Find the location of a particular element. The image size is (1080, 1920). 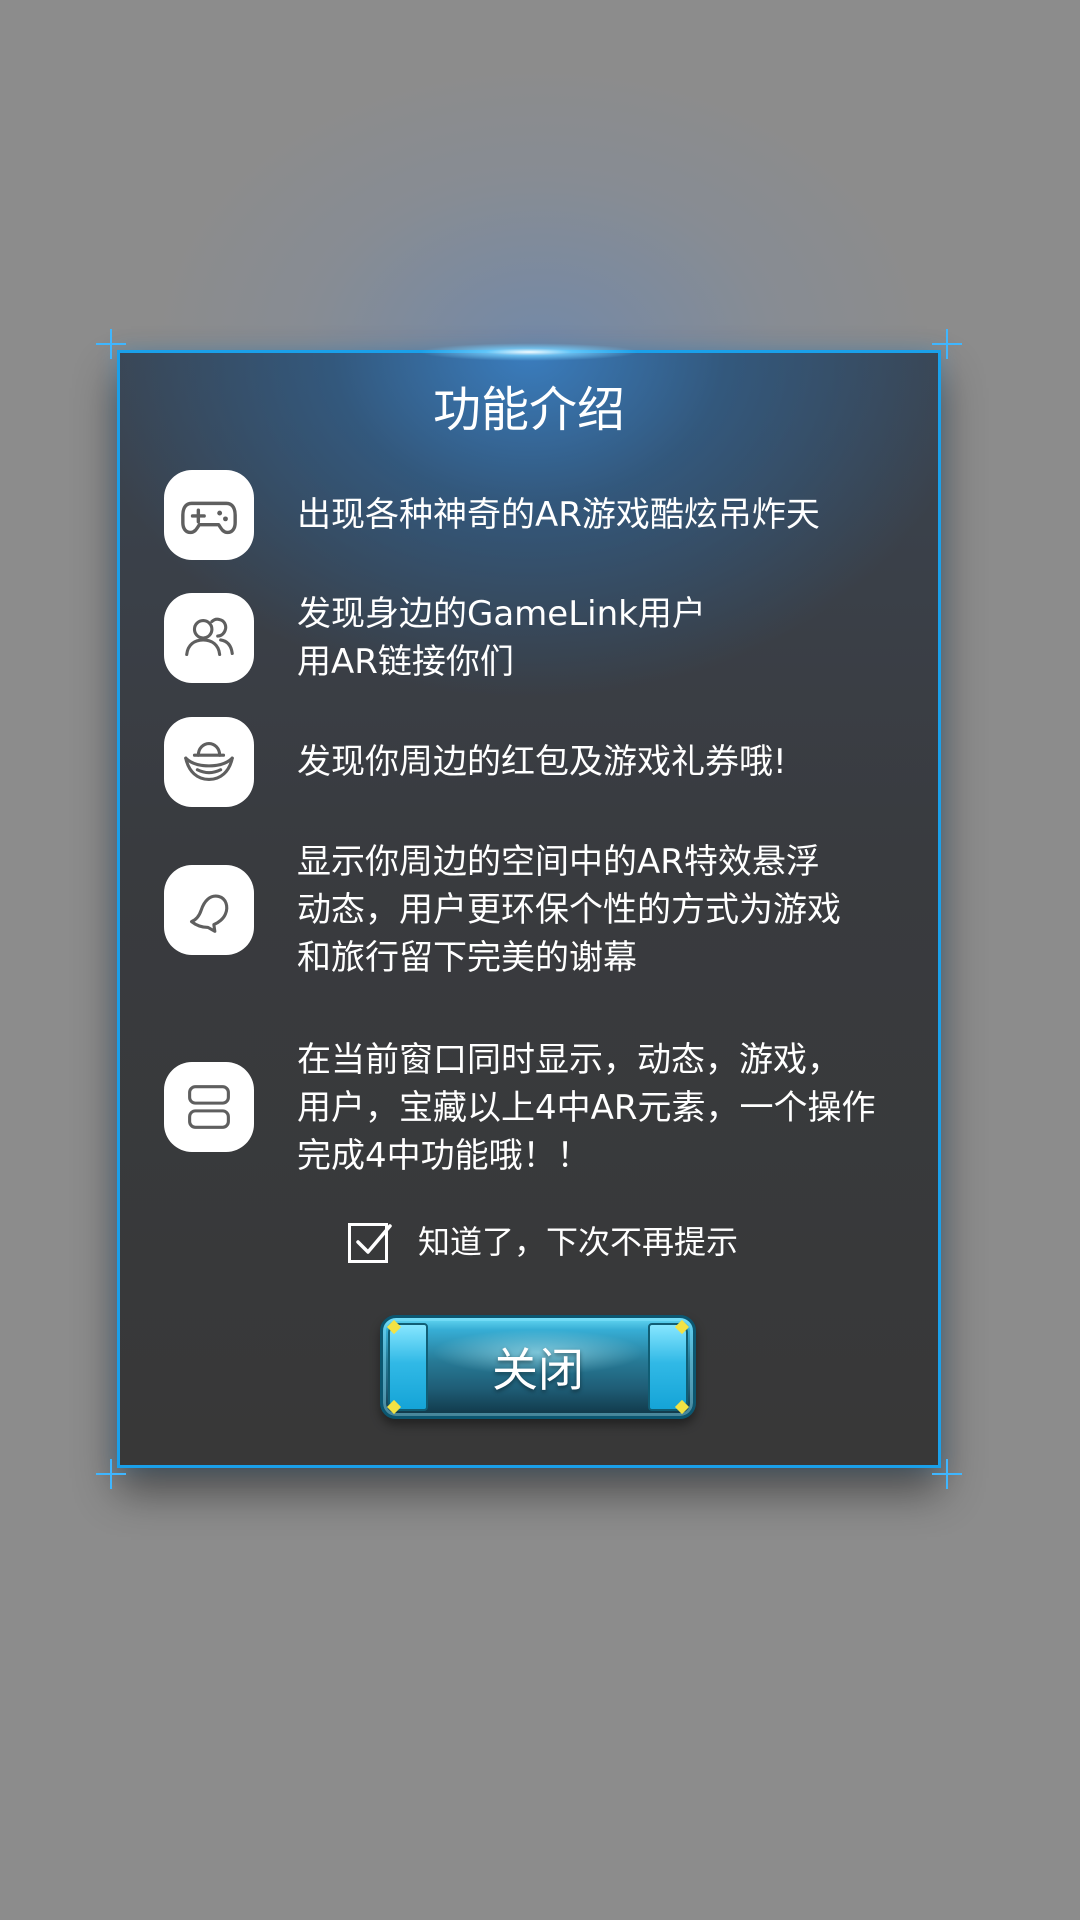

feature-ar-games: 出现各种神奇的AR游戏酷炫吊炸天 is located at coordinates (607, 515).